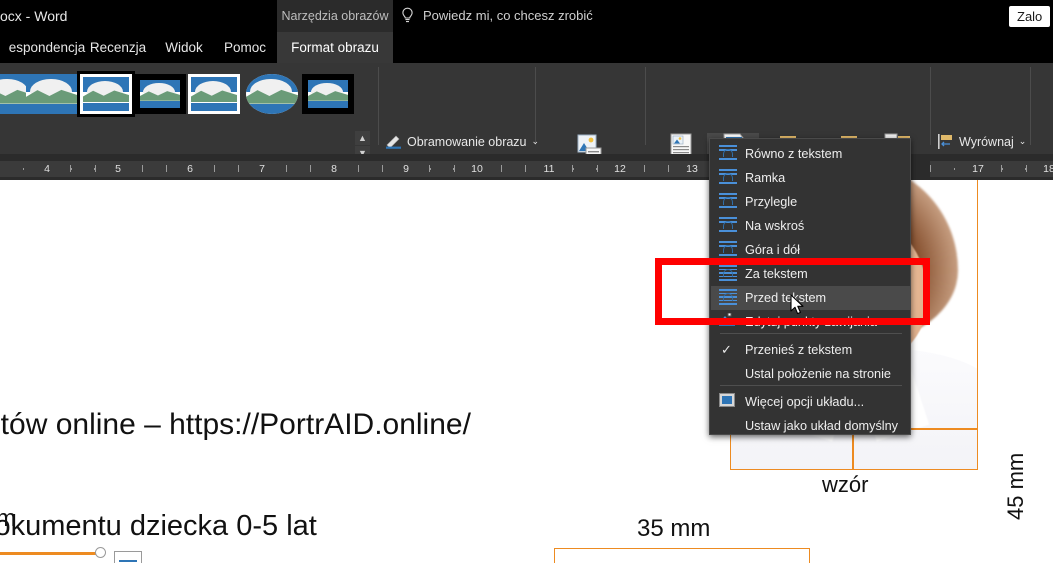 This screenshot has height=563, width=1053. Describe the element at coordinates (728, 402) in the screenshot. I see `layout-options-icon` at that location.